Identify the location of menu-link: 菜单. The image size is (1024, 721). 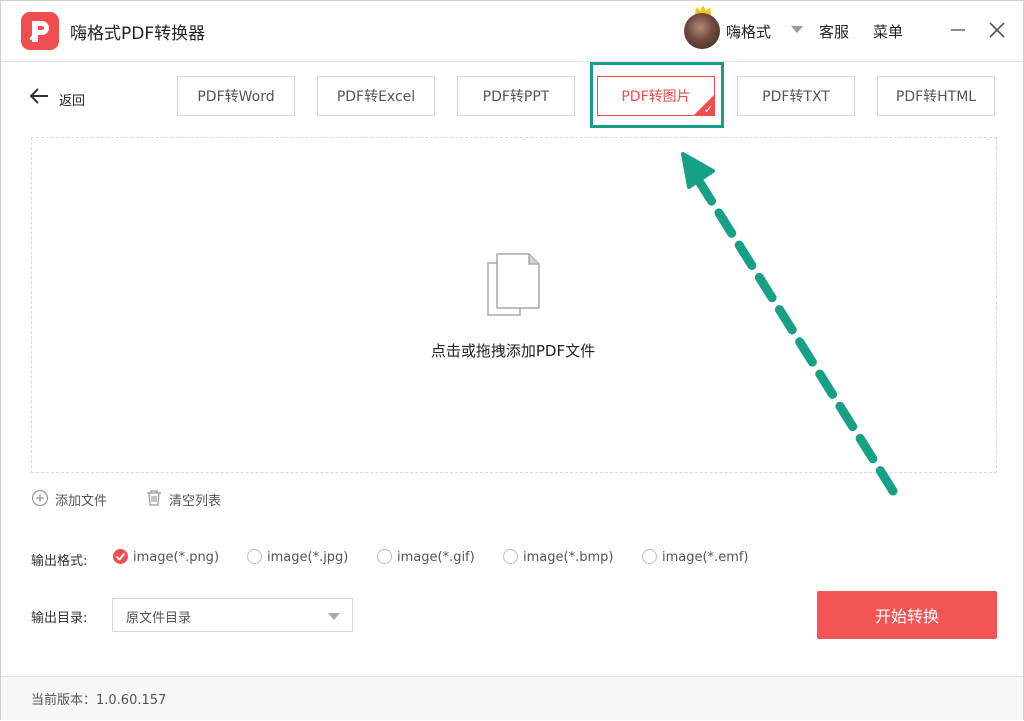
(888, 31).